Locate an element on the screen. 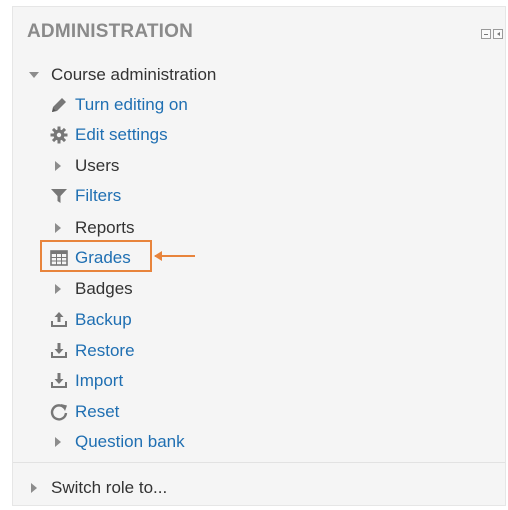 The width and height of the screenshot is (508, 510). gear-icon is located at coordinates (59, 135).